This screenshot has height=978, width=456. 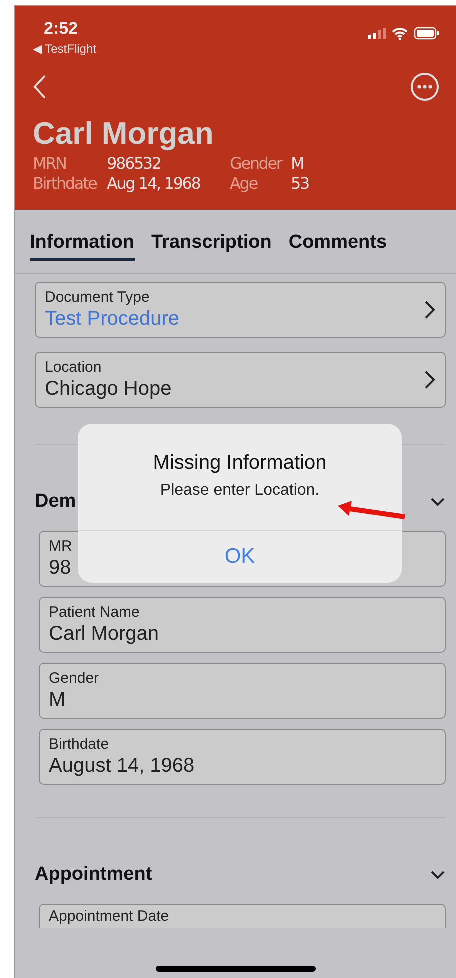 What do you see at coordinates (55, 502) in the screenshot?
I see `section-title: Dem` at bounding box center [55, 502].